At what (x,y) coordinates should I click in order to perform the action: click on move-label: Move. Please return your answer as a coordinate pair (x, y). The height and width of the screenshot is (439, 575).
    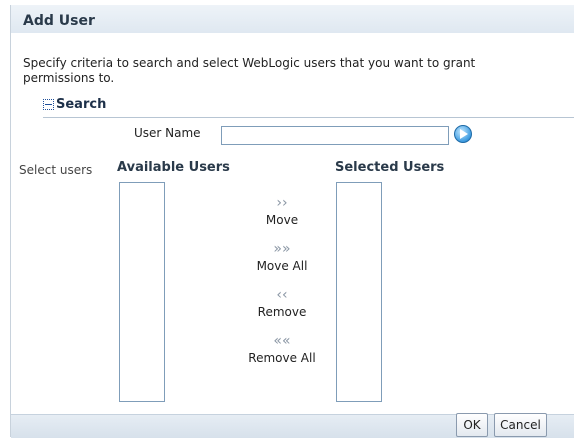
    Looking at the image, I should click on (282, 220).